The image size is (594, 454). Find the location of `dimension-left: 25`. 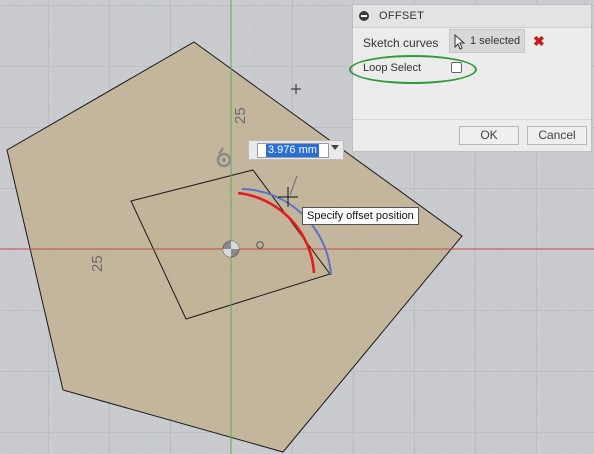

dimension-left: 25 is located at coordinates (97, 263).